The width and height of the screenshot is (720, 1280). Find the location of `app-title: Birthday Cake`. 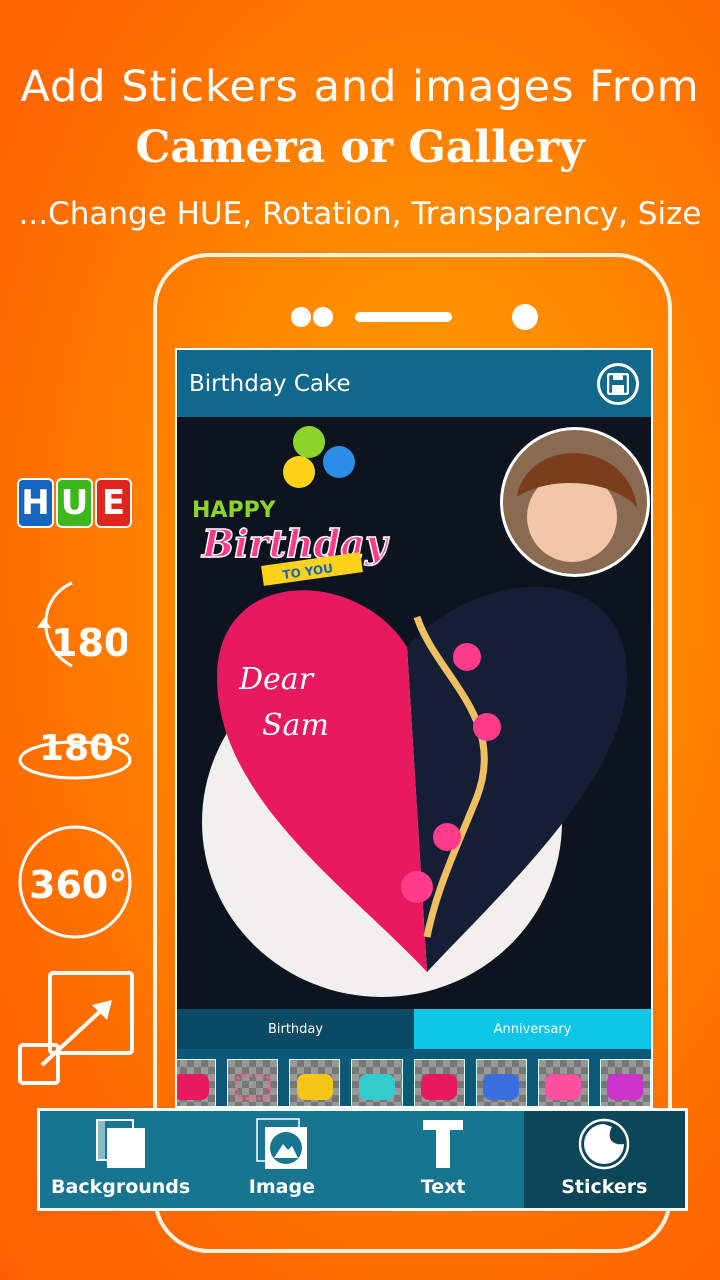

app-title: Birthday Cake is located at coordinates (270, 383).